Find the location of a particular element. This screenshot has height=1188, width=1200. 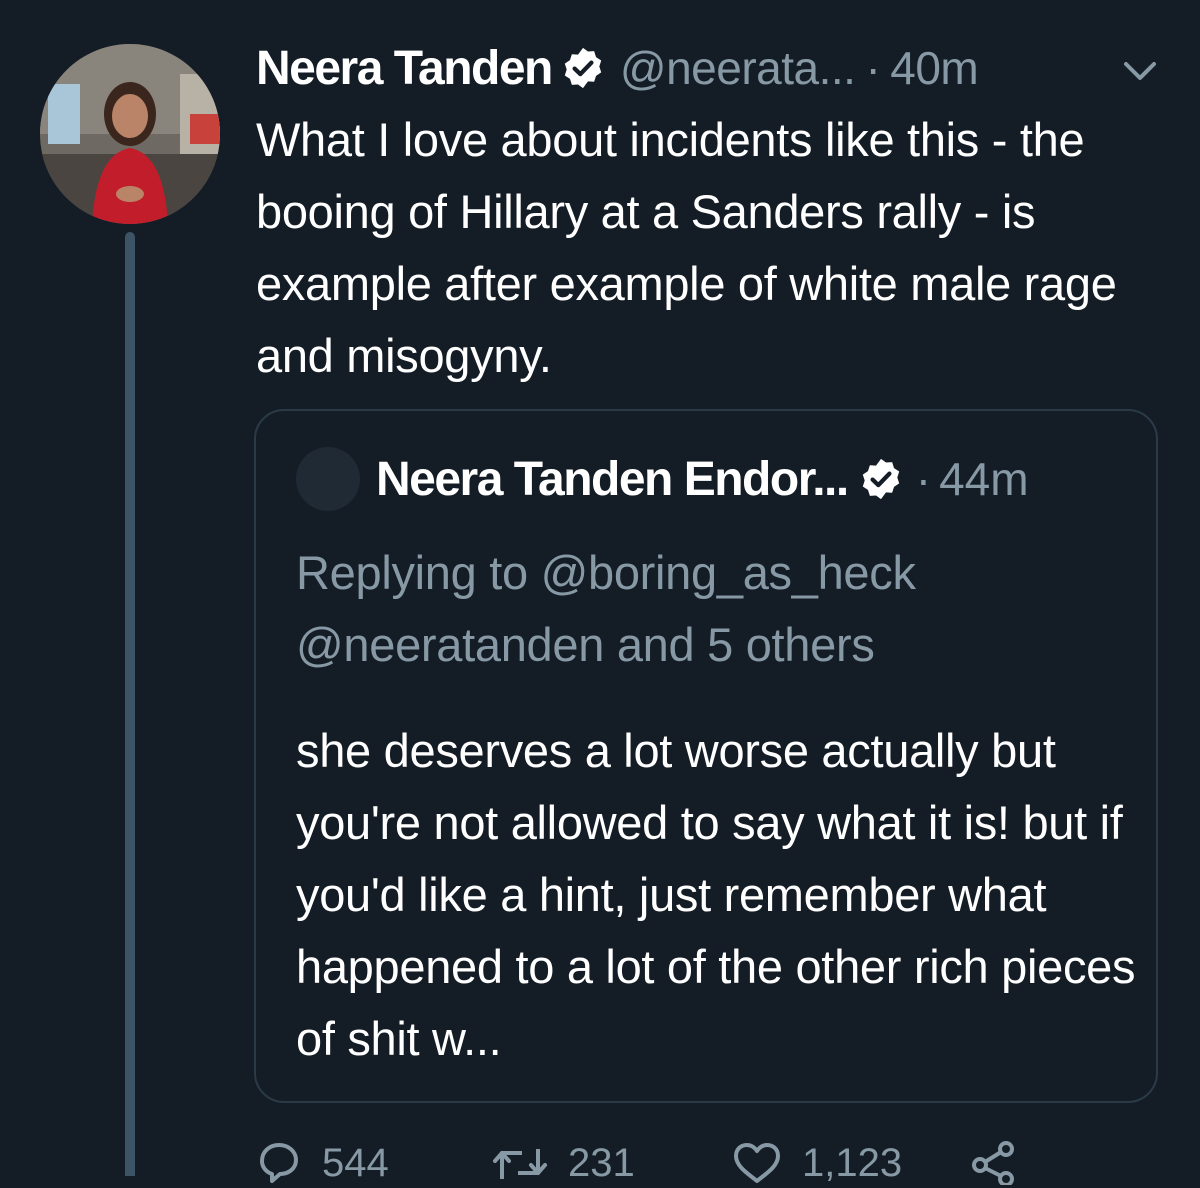

like-button: 1,123 is located at coordinates (817, 1163).